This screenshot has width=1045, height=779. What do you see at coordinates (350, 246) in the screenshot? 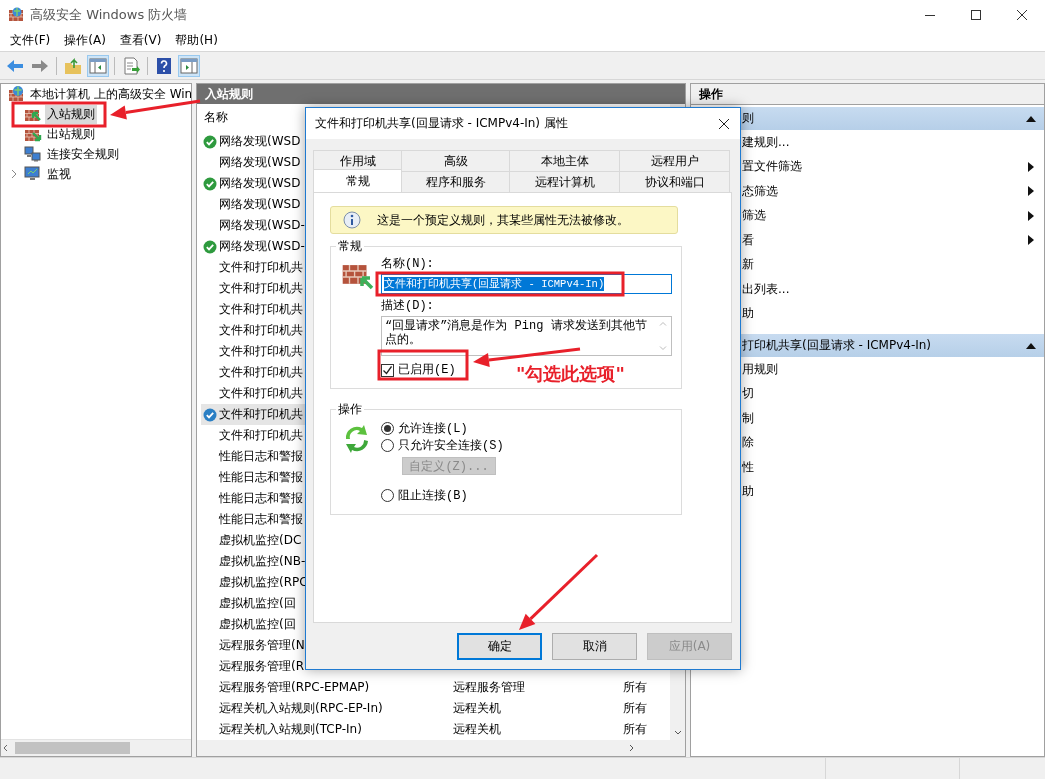
I see `group-title: 常规` at bounding box center [350, 246].